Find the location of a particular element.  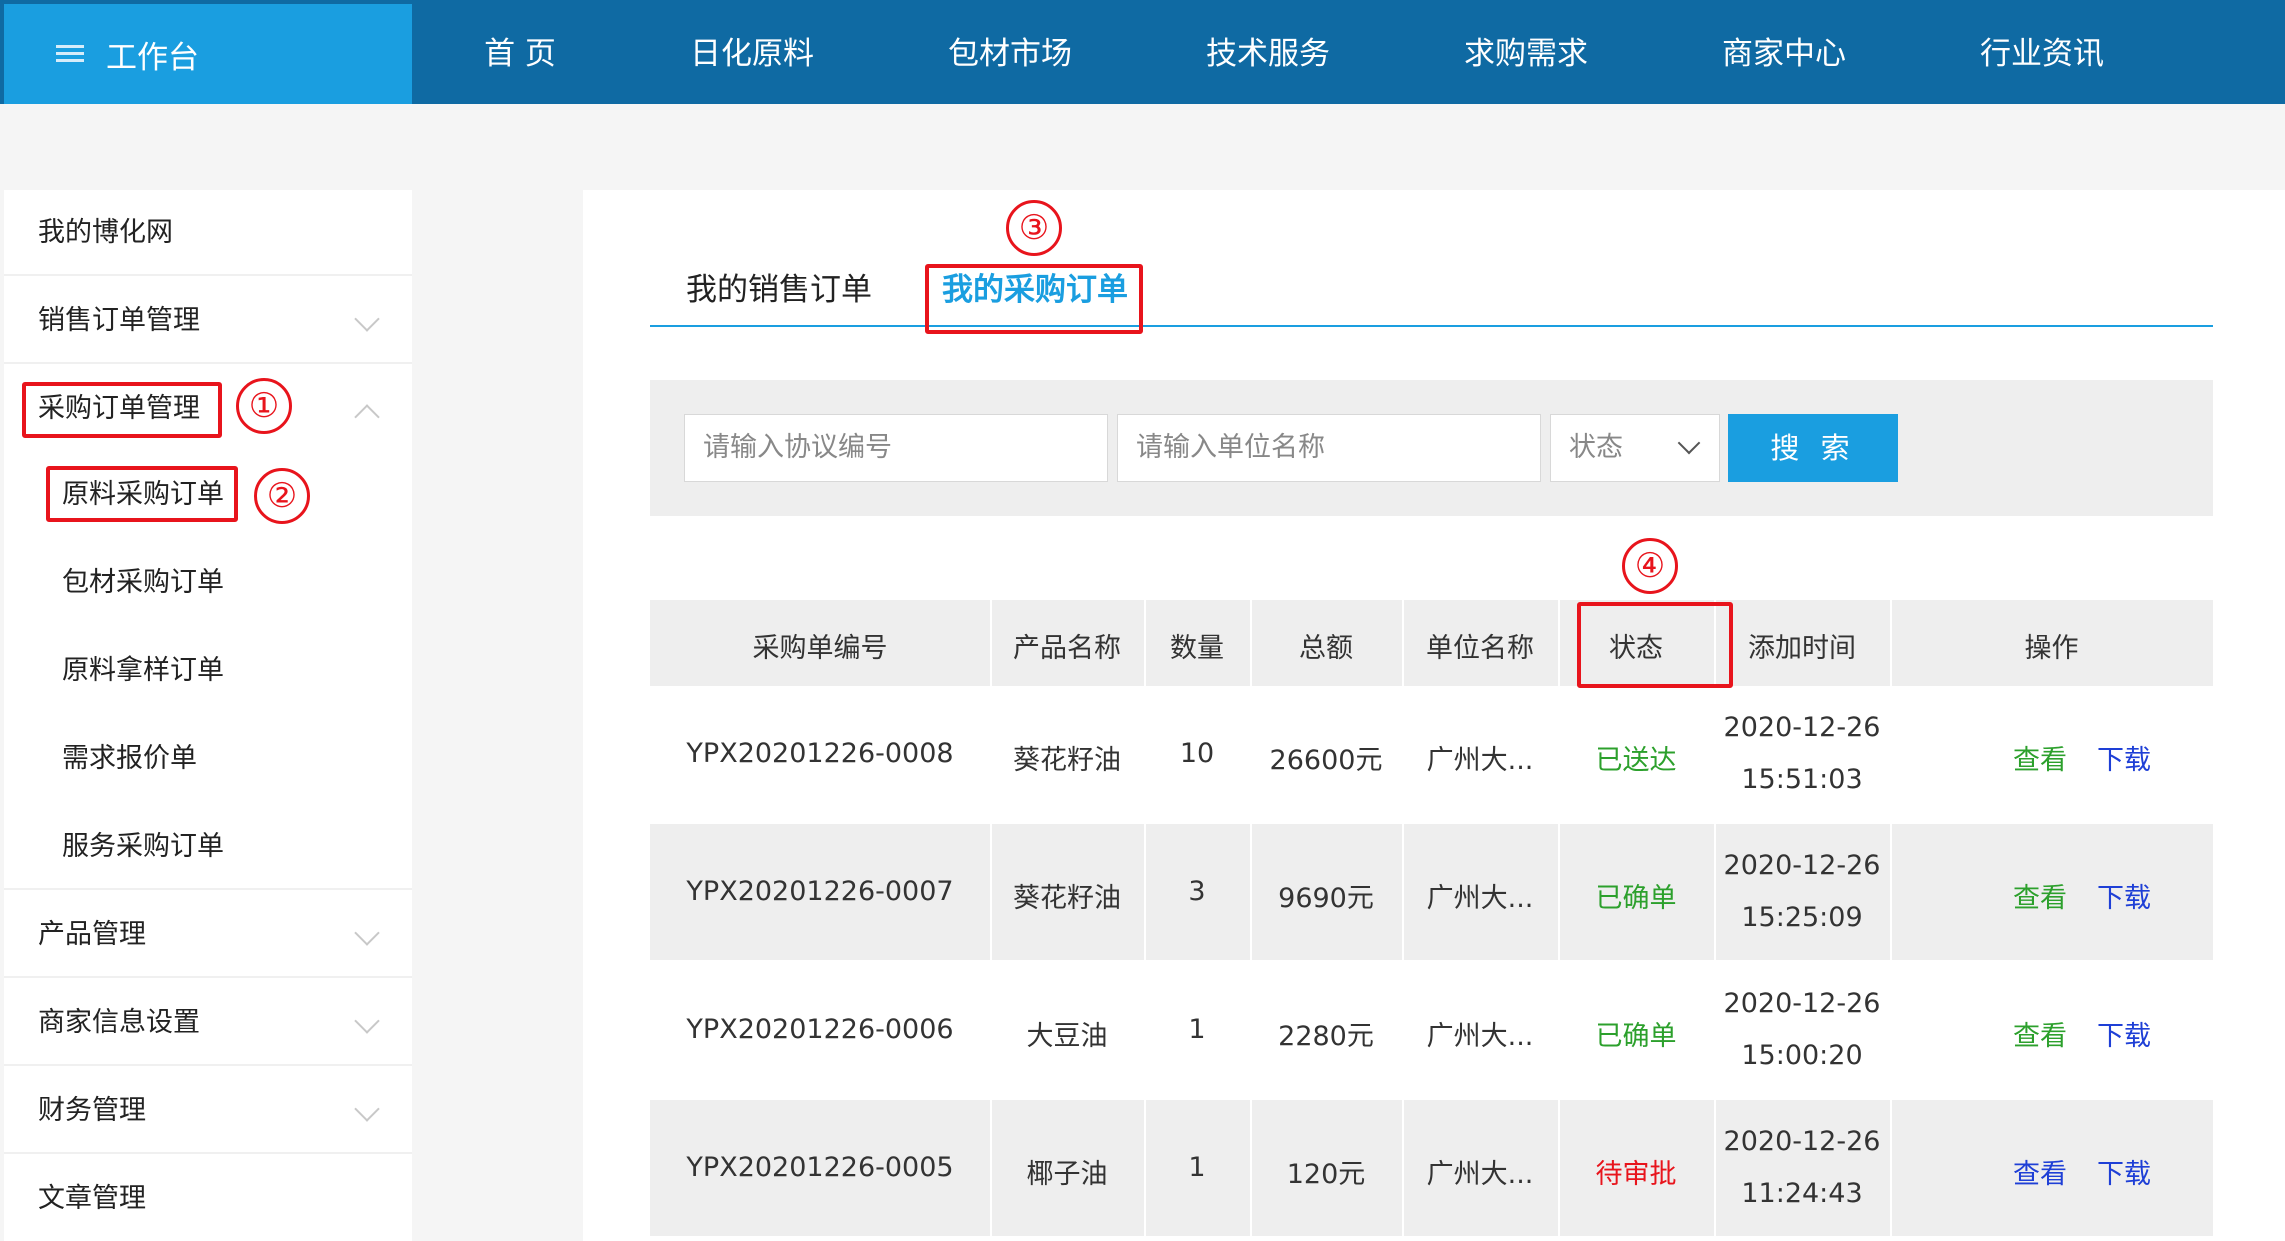

nav-packaging: 包材市场 is located at coordinates (1010, 54).